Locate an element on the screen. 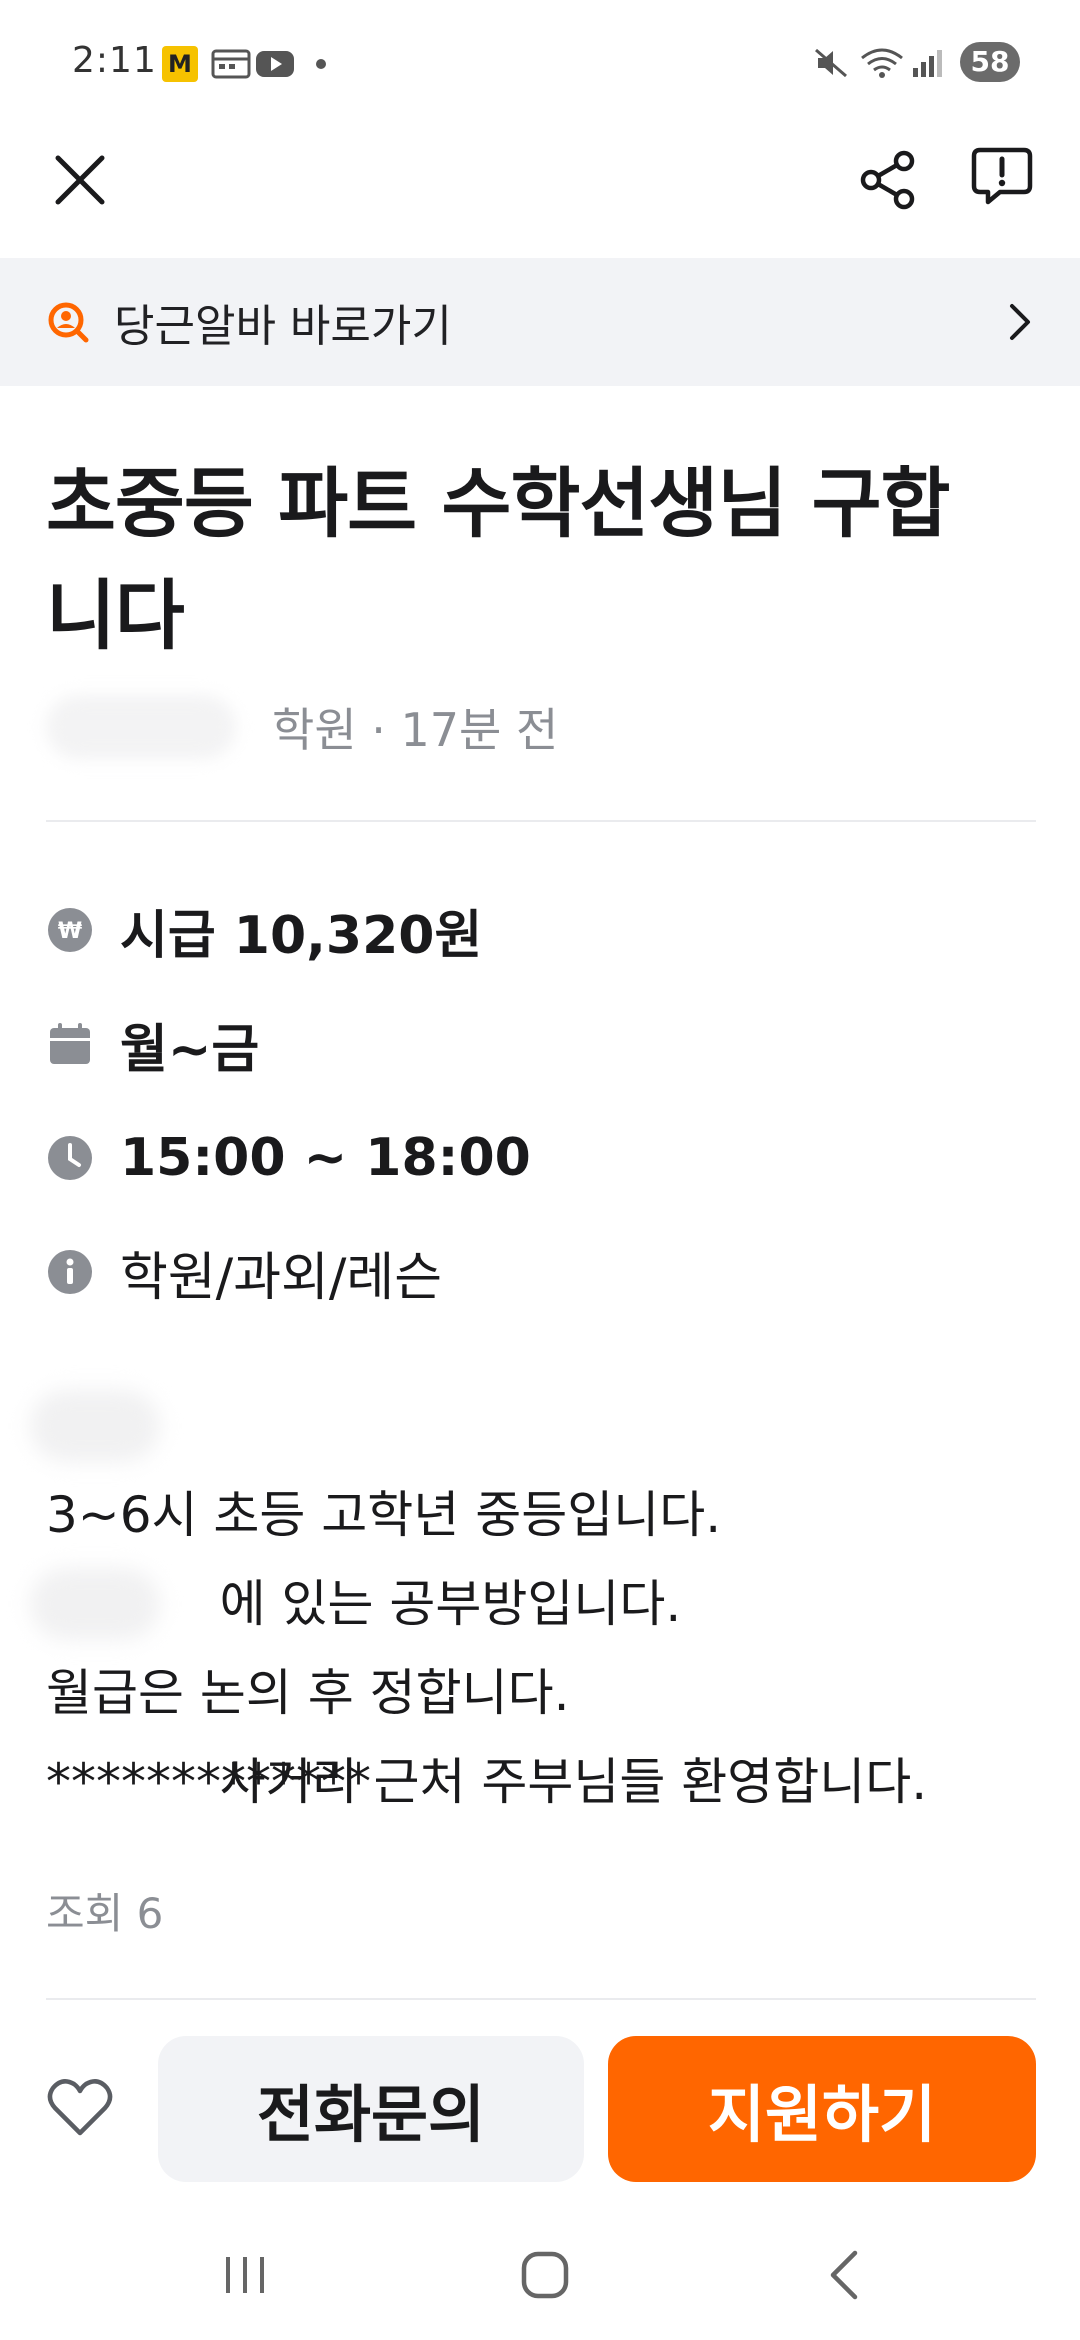 This screenshot has width=1080, height=2340. clock-icon is located at coordinates (70, 1158).